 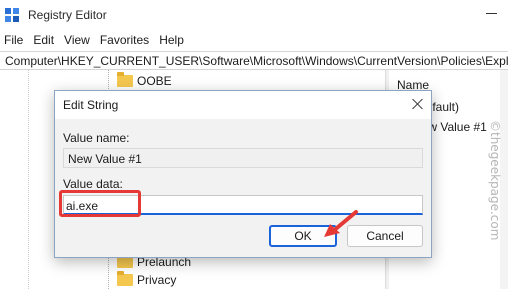 I want to click on value-name-label: Value name:, so click(x=96, y=138).